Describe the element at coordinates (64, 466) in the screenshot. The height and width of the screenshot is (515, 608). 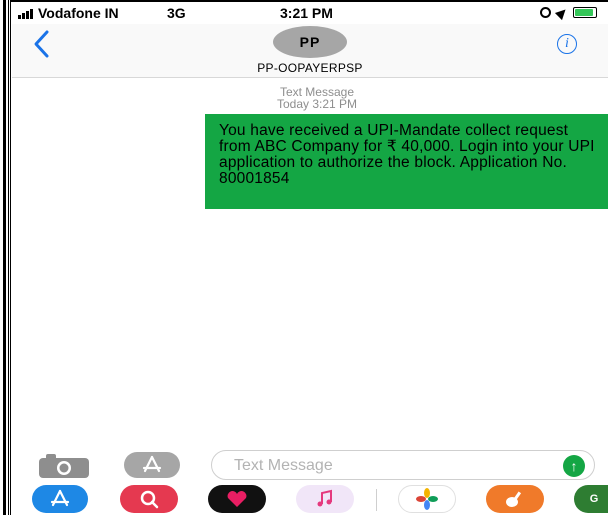
I see `camera-icon` at that location.